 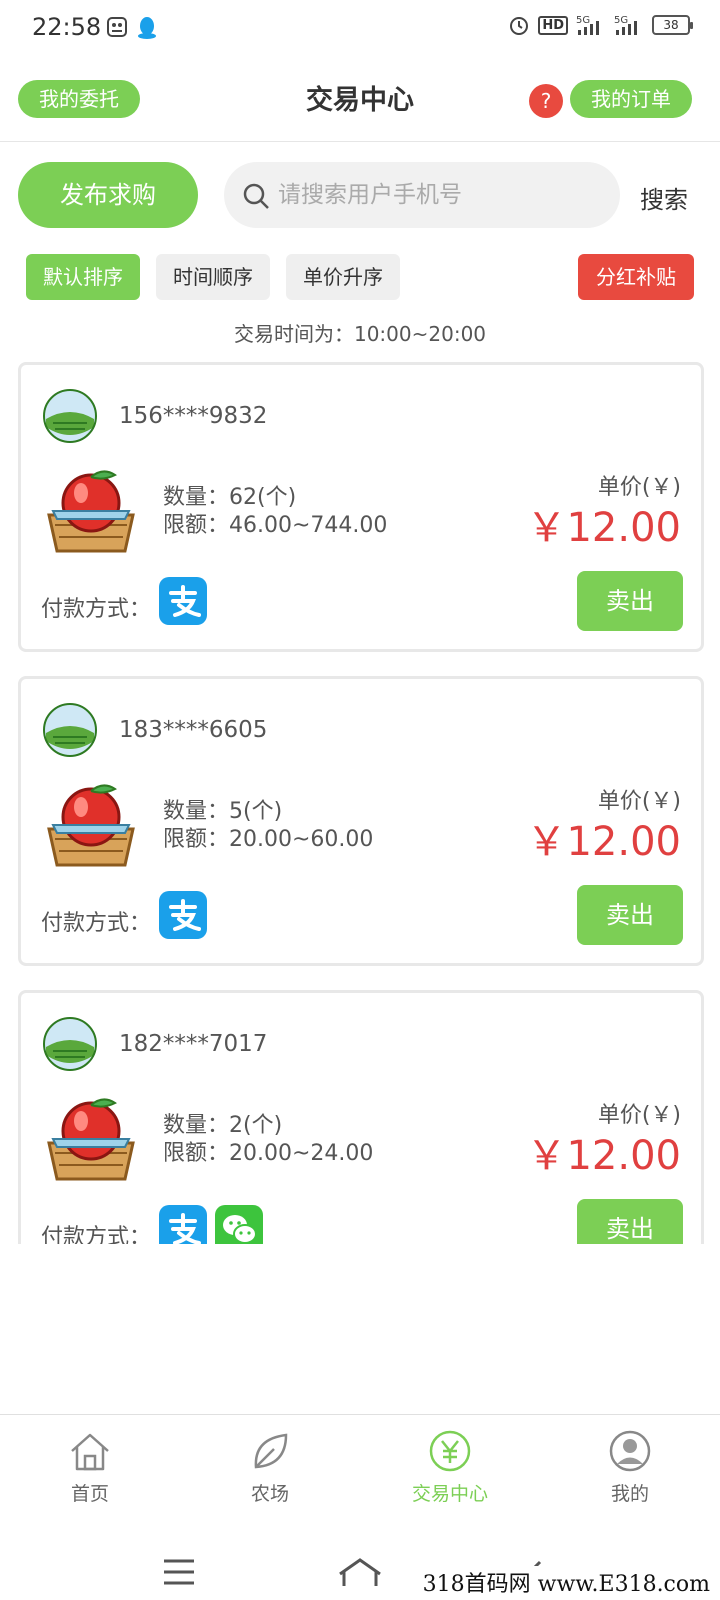 I want to click on menu-icon, so click(x=179, y=1572).